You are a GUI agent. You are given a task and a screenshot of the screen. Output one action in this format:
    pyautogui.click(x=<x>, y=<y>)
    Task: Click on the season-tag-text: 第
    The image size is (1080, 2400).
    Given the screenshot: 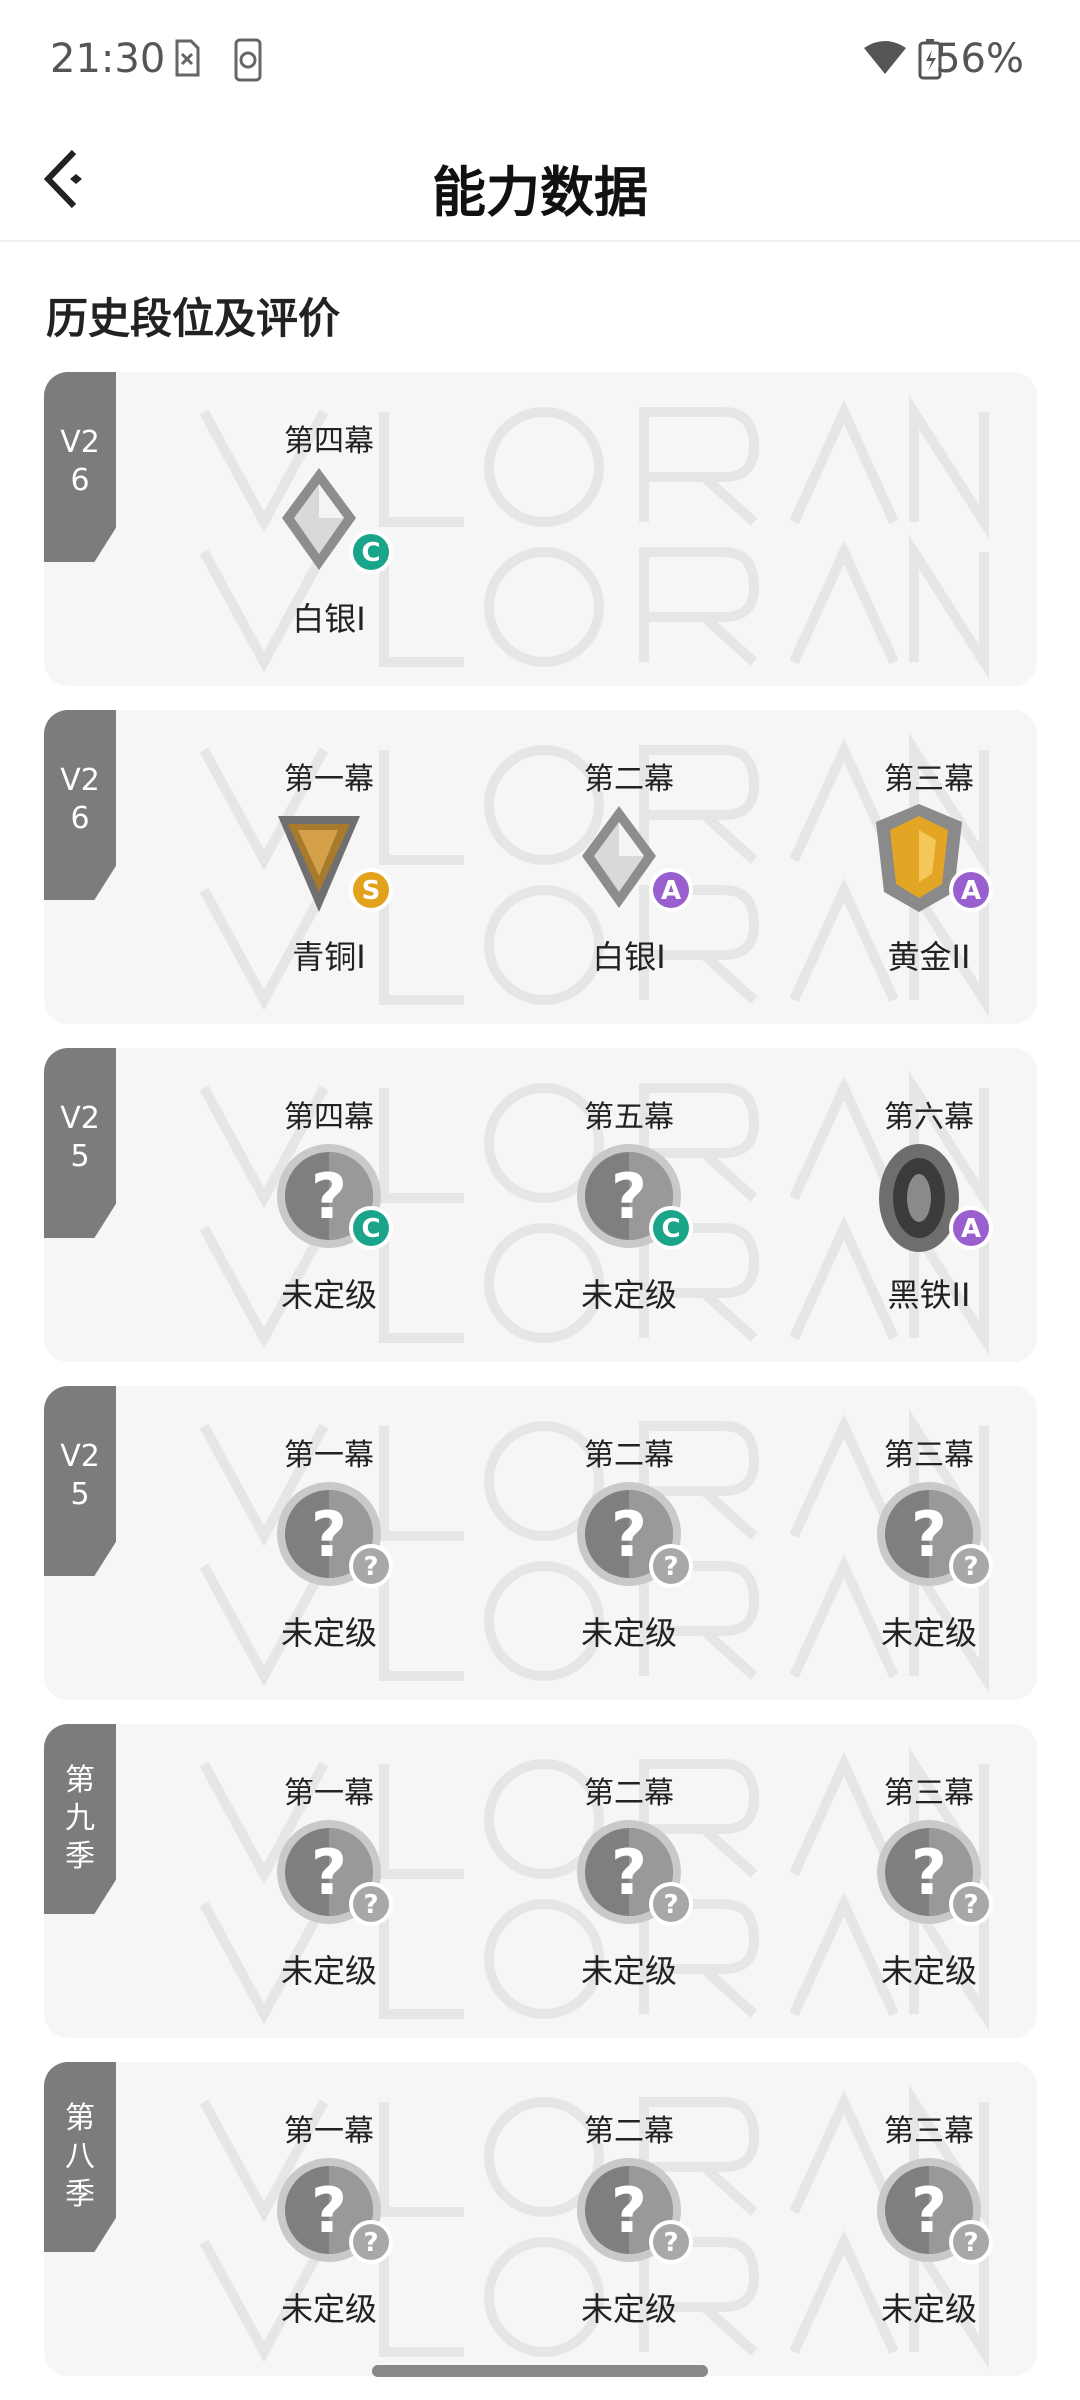 What is the action you would take?
    pyautogui.click(x=80, y=1780)
    